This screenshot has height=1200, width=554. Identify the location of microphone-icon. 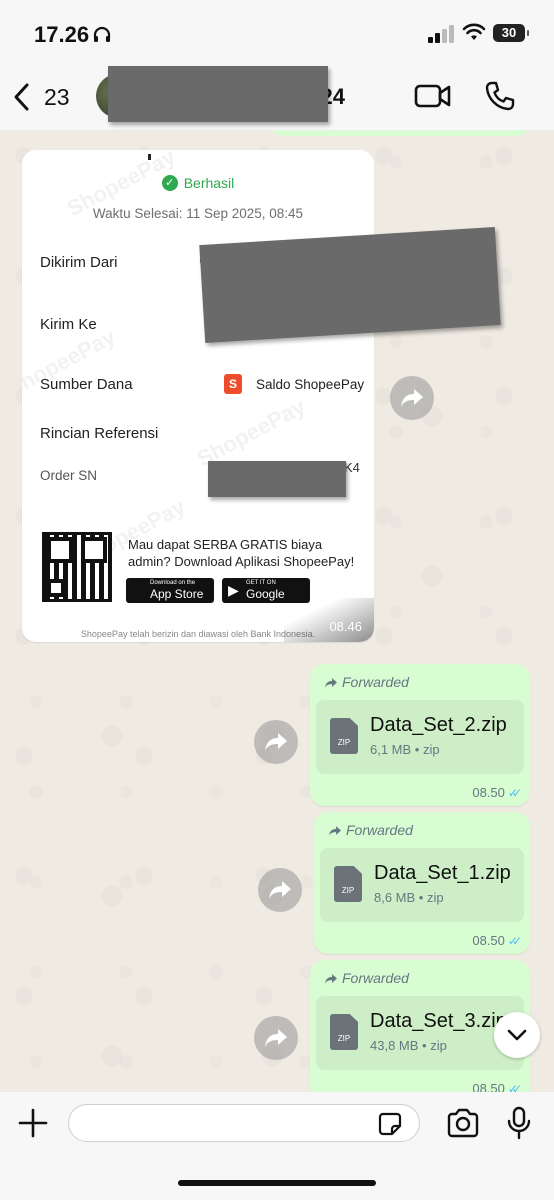
(519, 1123).